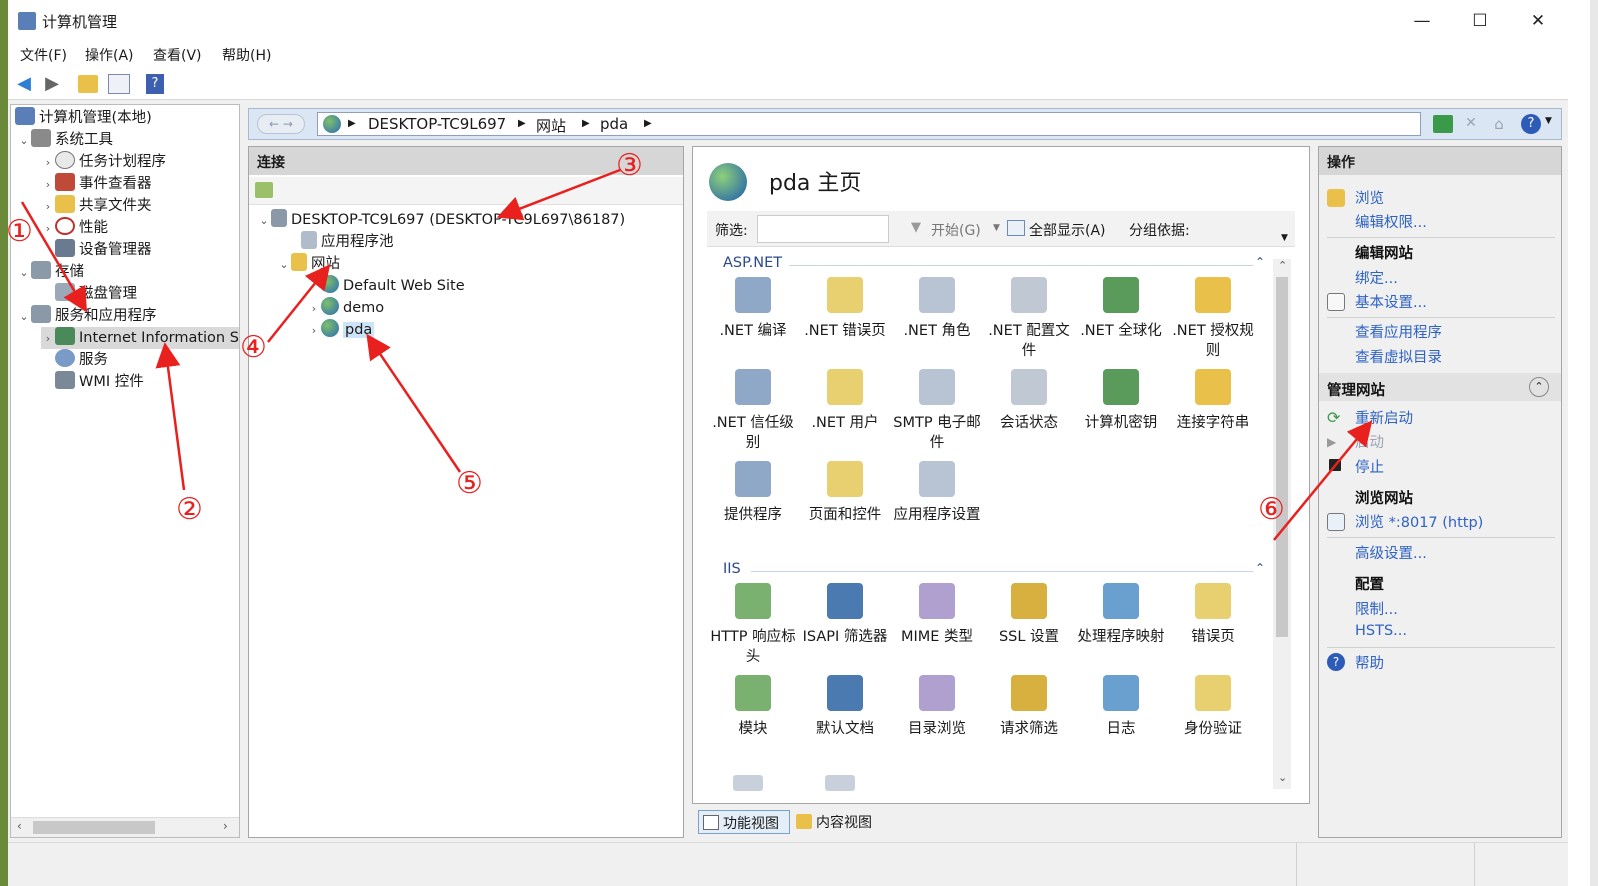 The height and width of the screenshot is (886, 1598). I want to click on annotation-2: ②, so click(189, 509).